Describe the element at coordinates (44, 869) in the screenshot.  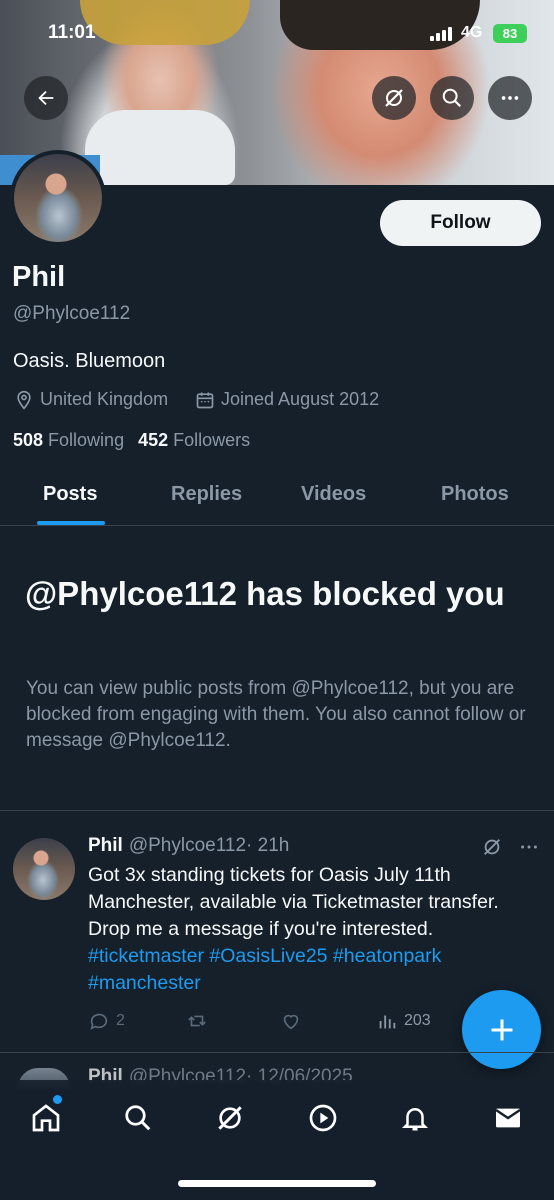
I see `post-avatar` at that location.